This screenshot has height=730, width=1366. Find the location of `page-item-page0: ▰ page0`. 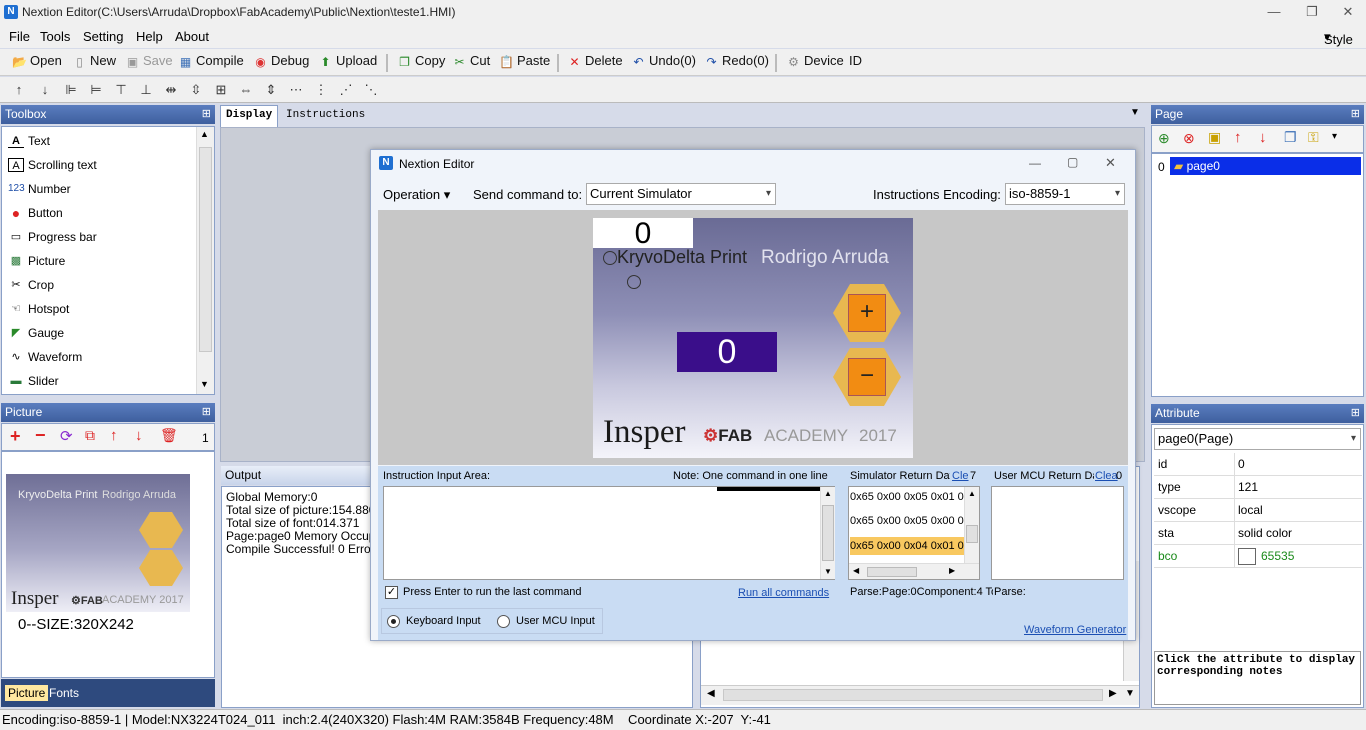

page-item-page0: ▰ page0 is located at coordinates (1265, 166).